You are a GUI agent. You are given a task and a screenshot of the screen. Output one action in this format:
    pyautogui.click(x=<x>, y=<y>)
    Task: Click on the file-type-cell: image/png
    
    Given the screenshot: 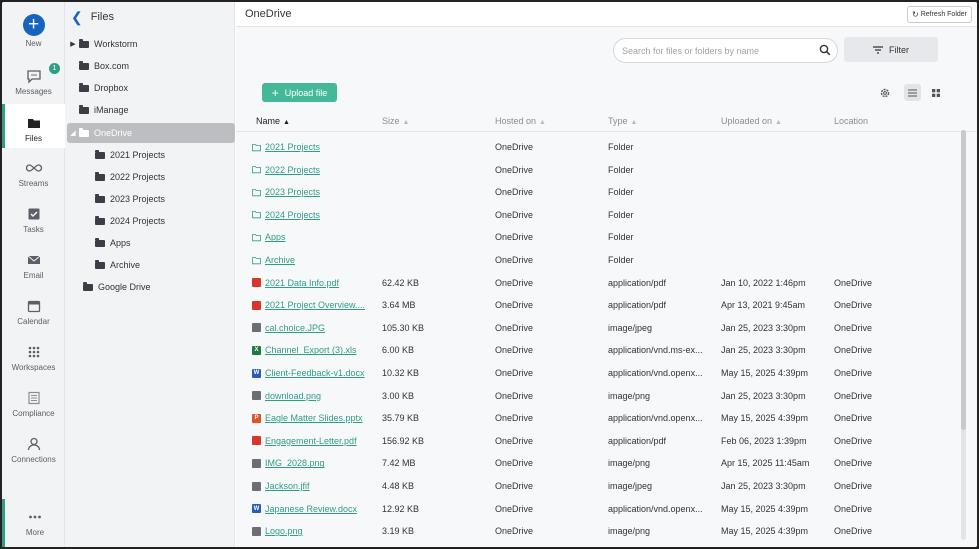 What is the action you would take?
    pyautogui.click(x=629, y=395)
    